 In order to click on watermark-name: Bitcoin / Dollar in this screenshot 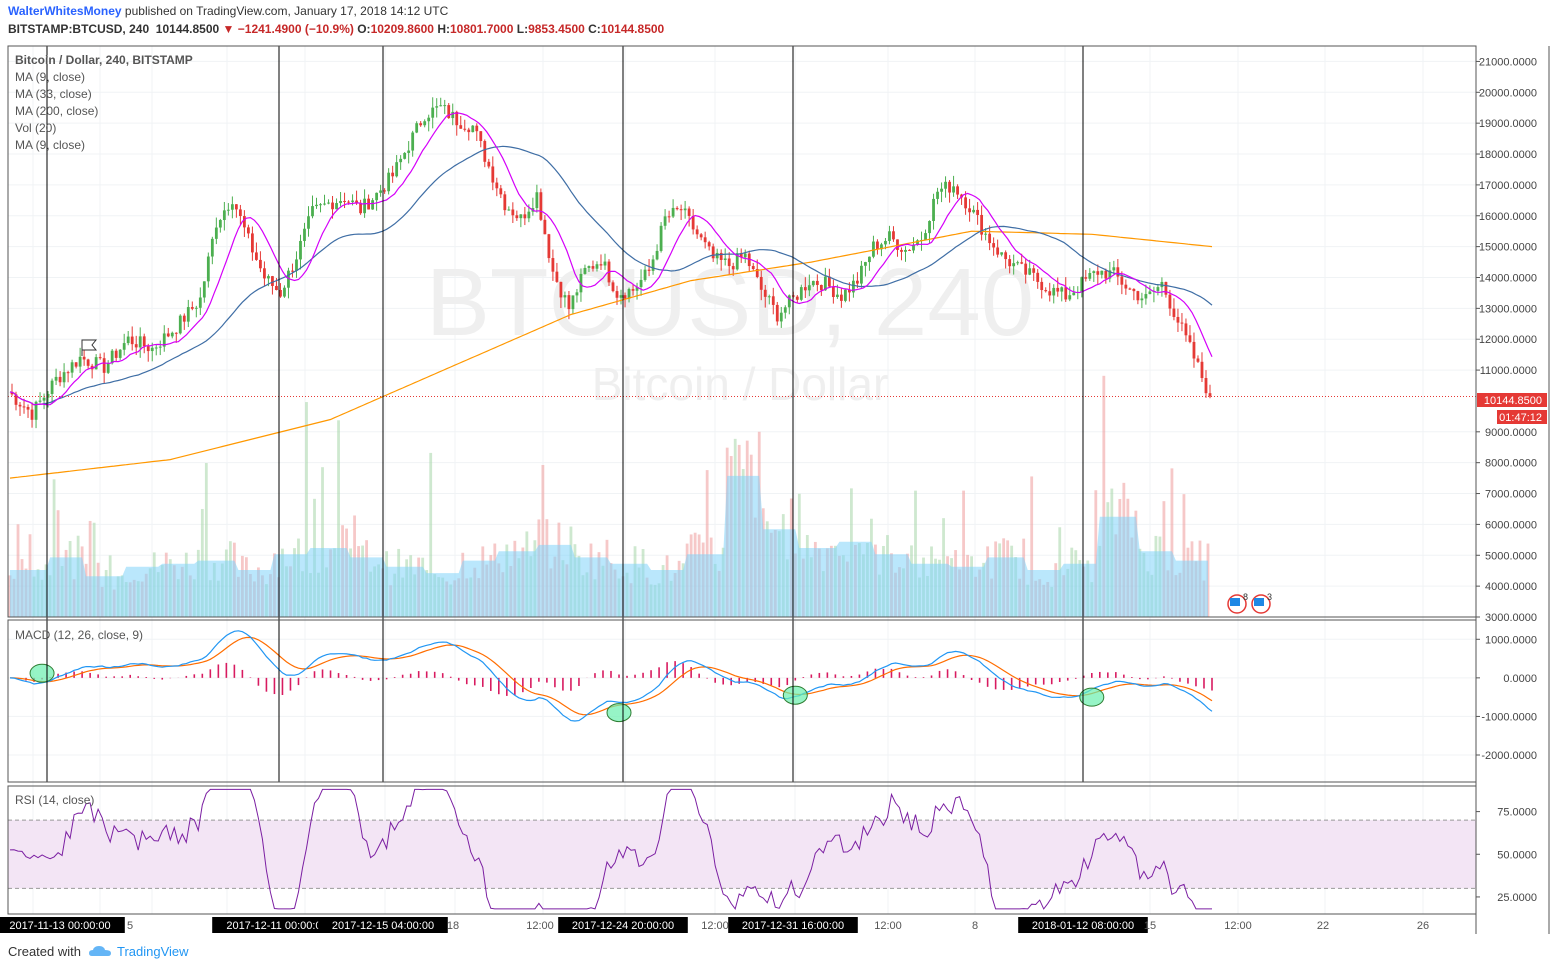, I will do `click(740, 384)`.